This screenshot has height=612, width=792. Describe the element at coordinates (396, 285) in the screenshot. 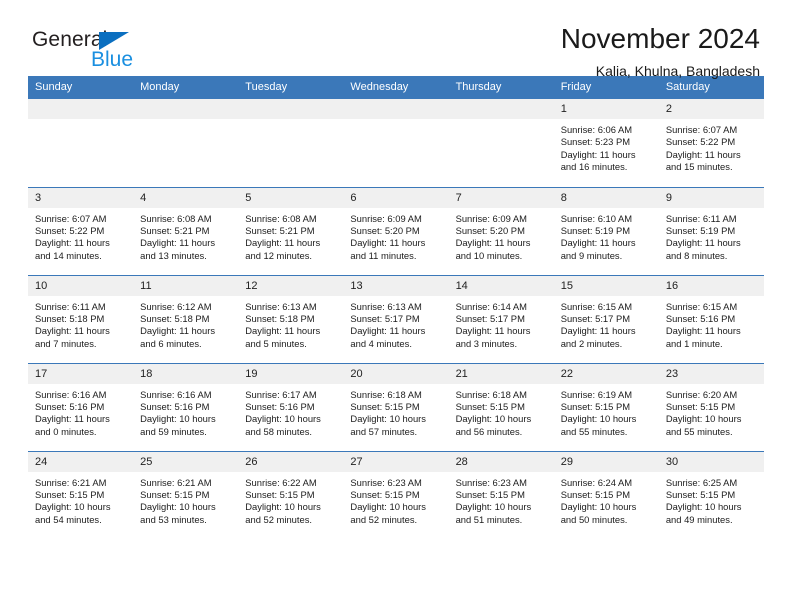

I see `day-number: 13` at that location.